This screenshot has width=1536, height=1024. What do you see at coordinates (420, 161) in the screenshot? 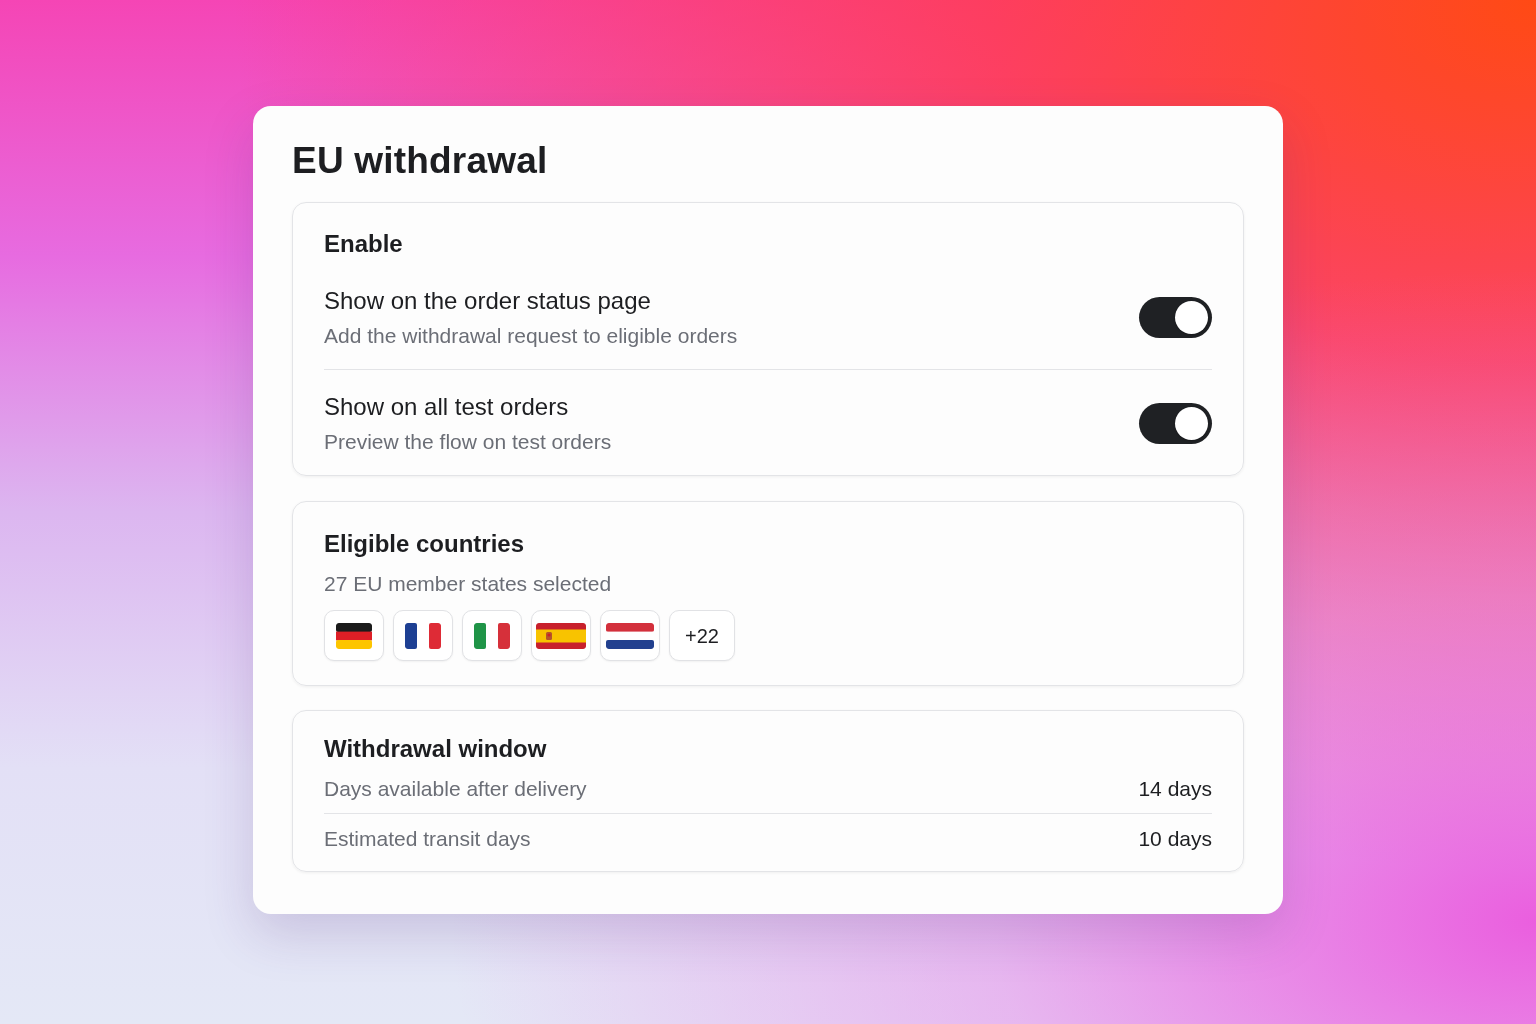
I see `card-title: EU withdrawal` at bounding box center [420, 161].